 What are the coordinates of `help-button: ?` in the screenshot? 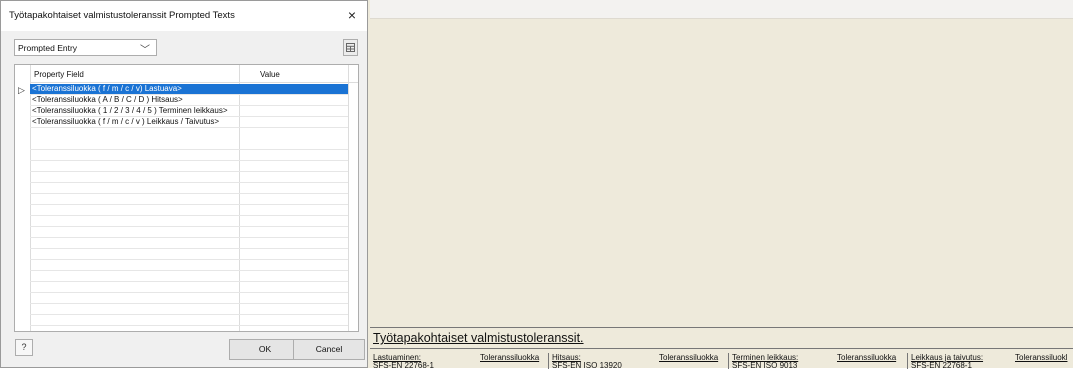 It's located at (24, 347).